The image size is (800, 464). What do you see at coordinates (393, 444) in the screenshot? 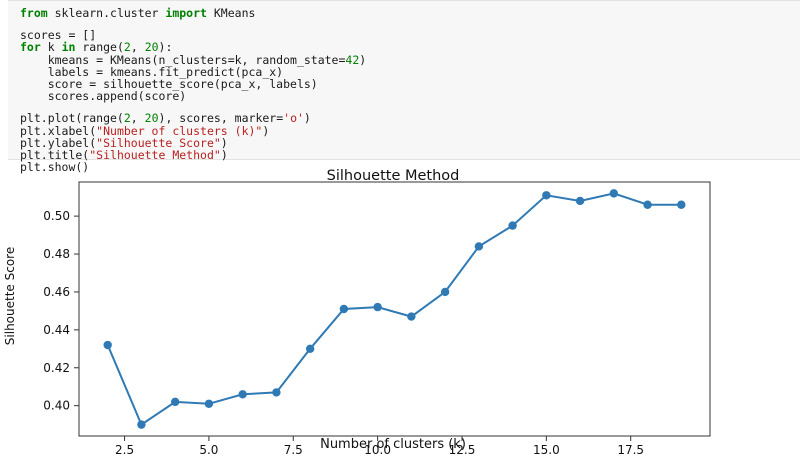
I see `x-axis-label: Number of clusters (k)` at bounding box center [393, 444].